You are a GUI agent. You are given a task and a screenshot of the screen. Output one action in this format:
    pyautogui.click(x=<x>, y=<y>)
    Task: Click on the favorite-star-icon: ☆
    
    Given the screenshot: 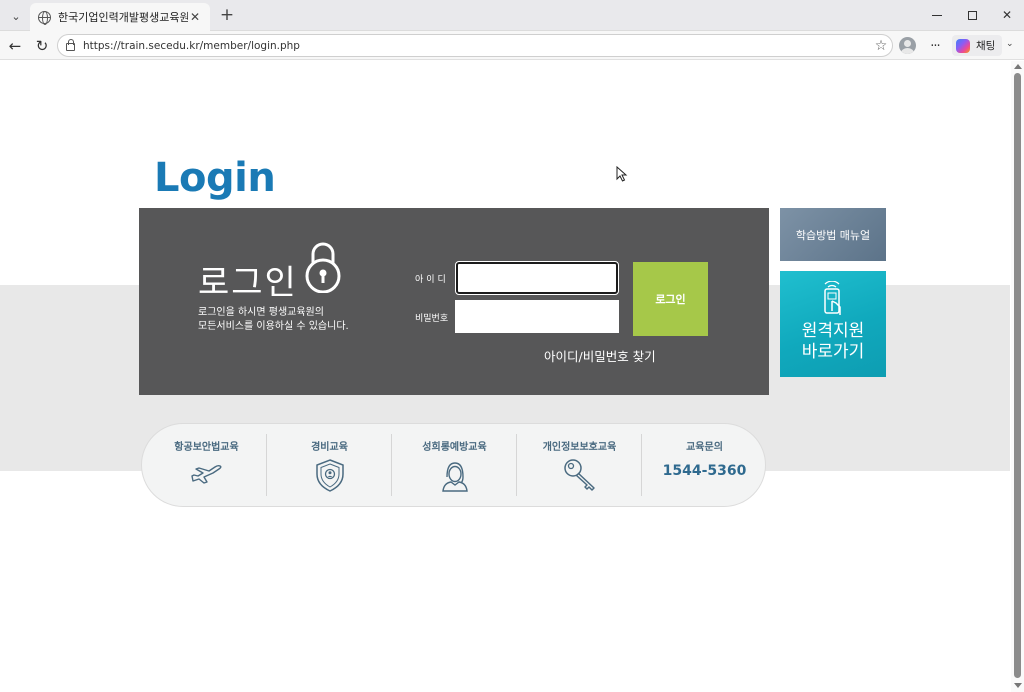 What is the action you would take?
    pyautogui.click(x=881, y=46)
    